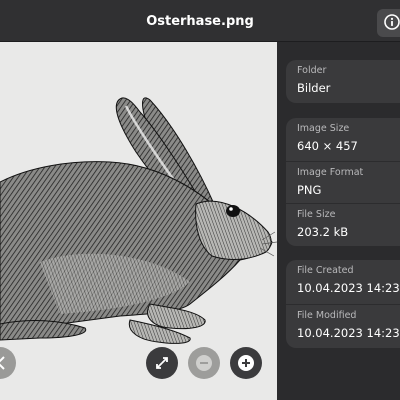 Image resolution: width=400 pixels, height=400 pixels. I want to click on headerbar: Osterhase.png, so click(200, 21).